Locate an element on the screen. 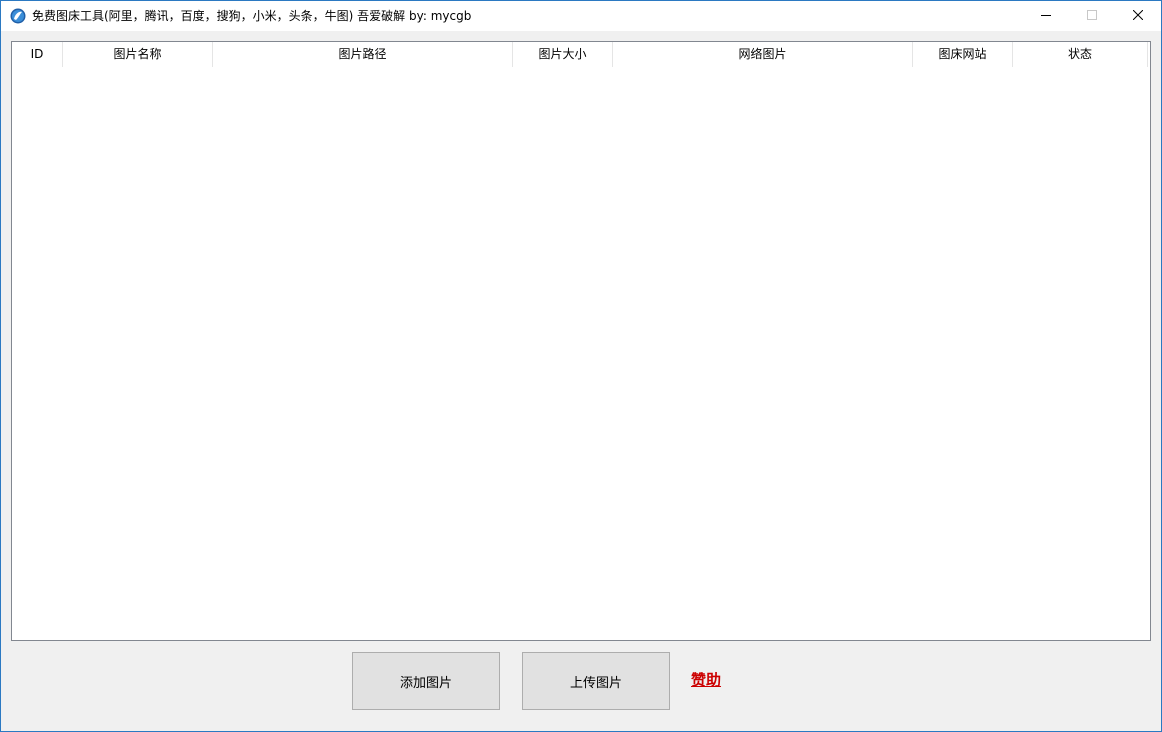 This screenshot has width=1162, height=732. upload-image-button: 上传图片 is located at coordinates (596, 681).